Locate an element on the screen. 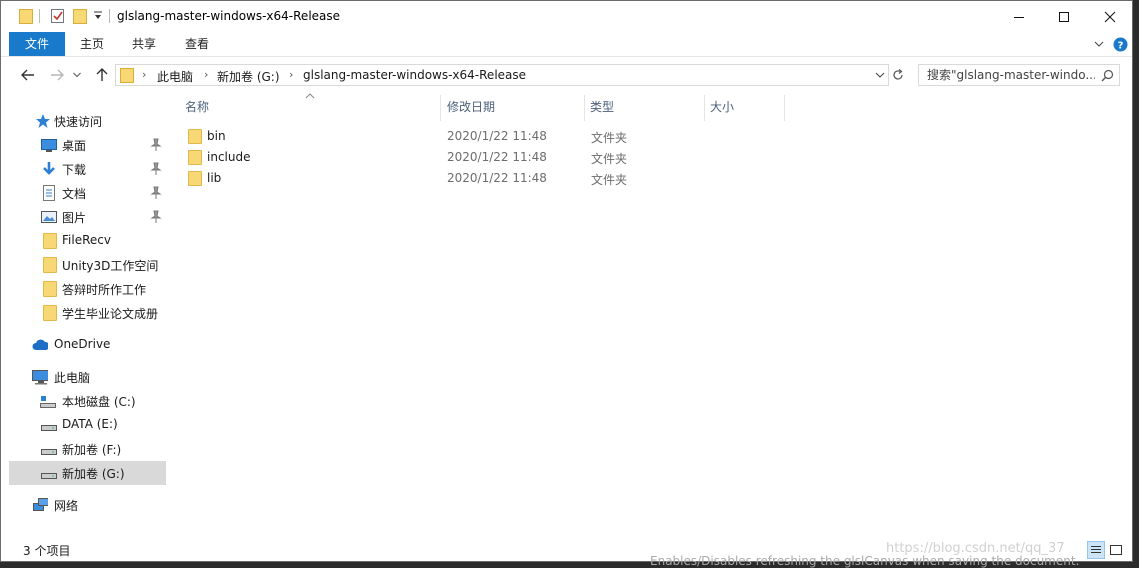 The image size is (1139, 568). forward-button is located at coordinates (57, 75).